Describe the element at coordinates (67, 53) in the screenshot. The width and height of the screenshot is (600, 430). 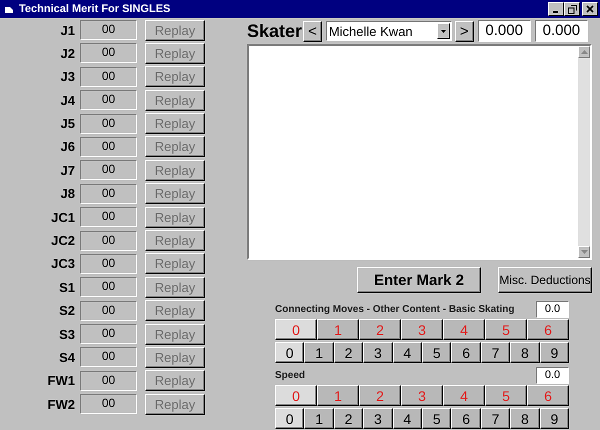
I see `judge-label: J2` at that location.